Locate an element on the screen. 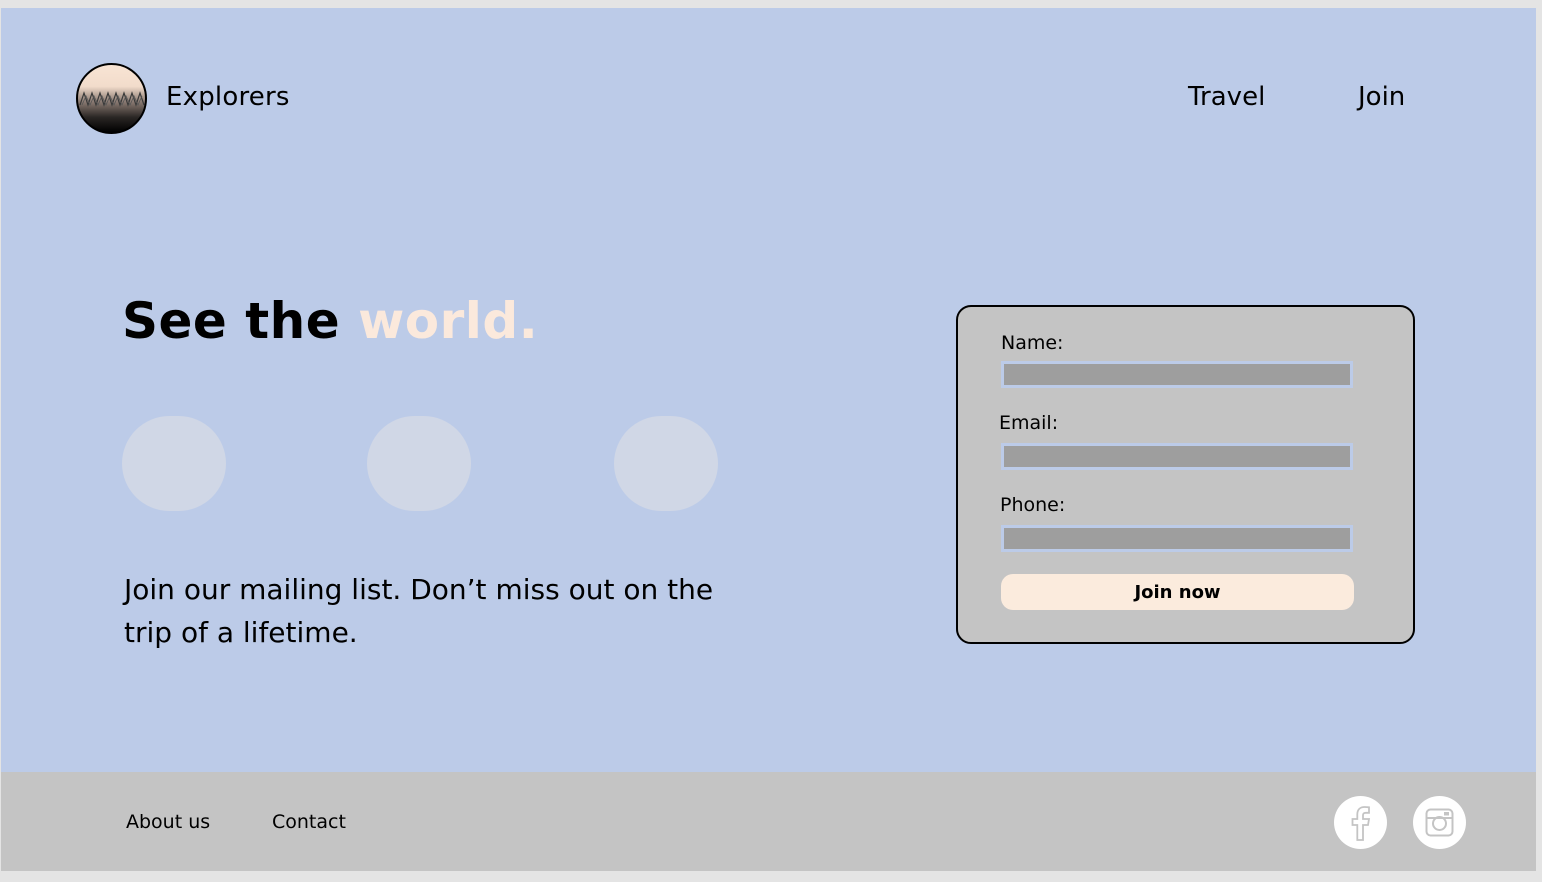 The width and height of the screenshot is (1542, 882). nav-join-link: Join is located at coordinates (1381, 97).